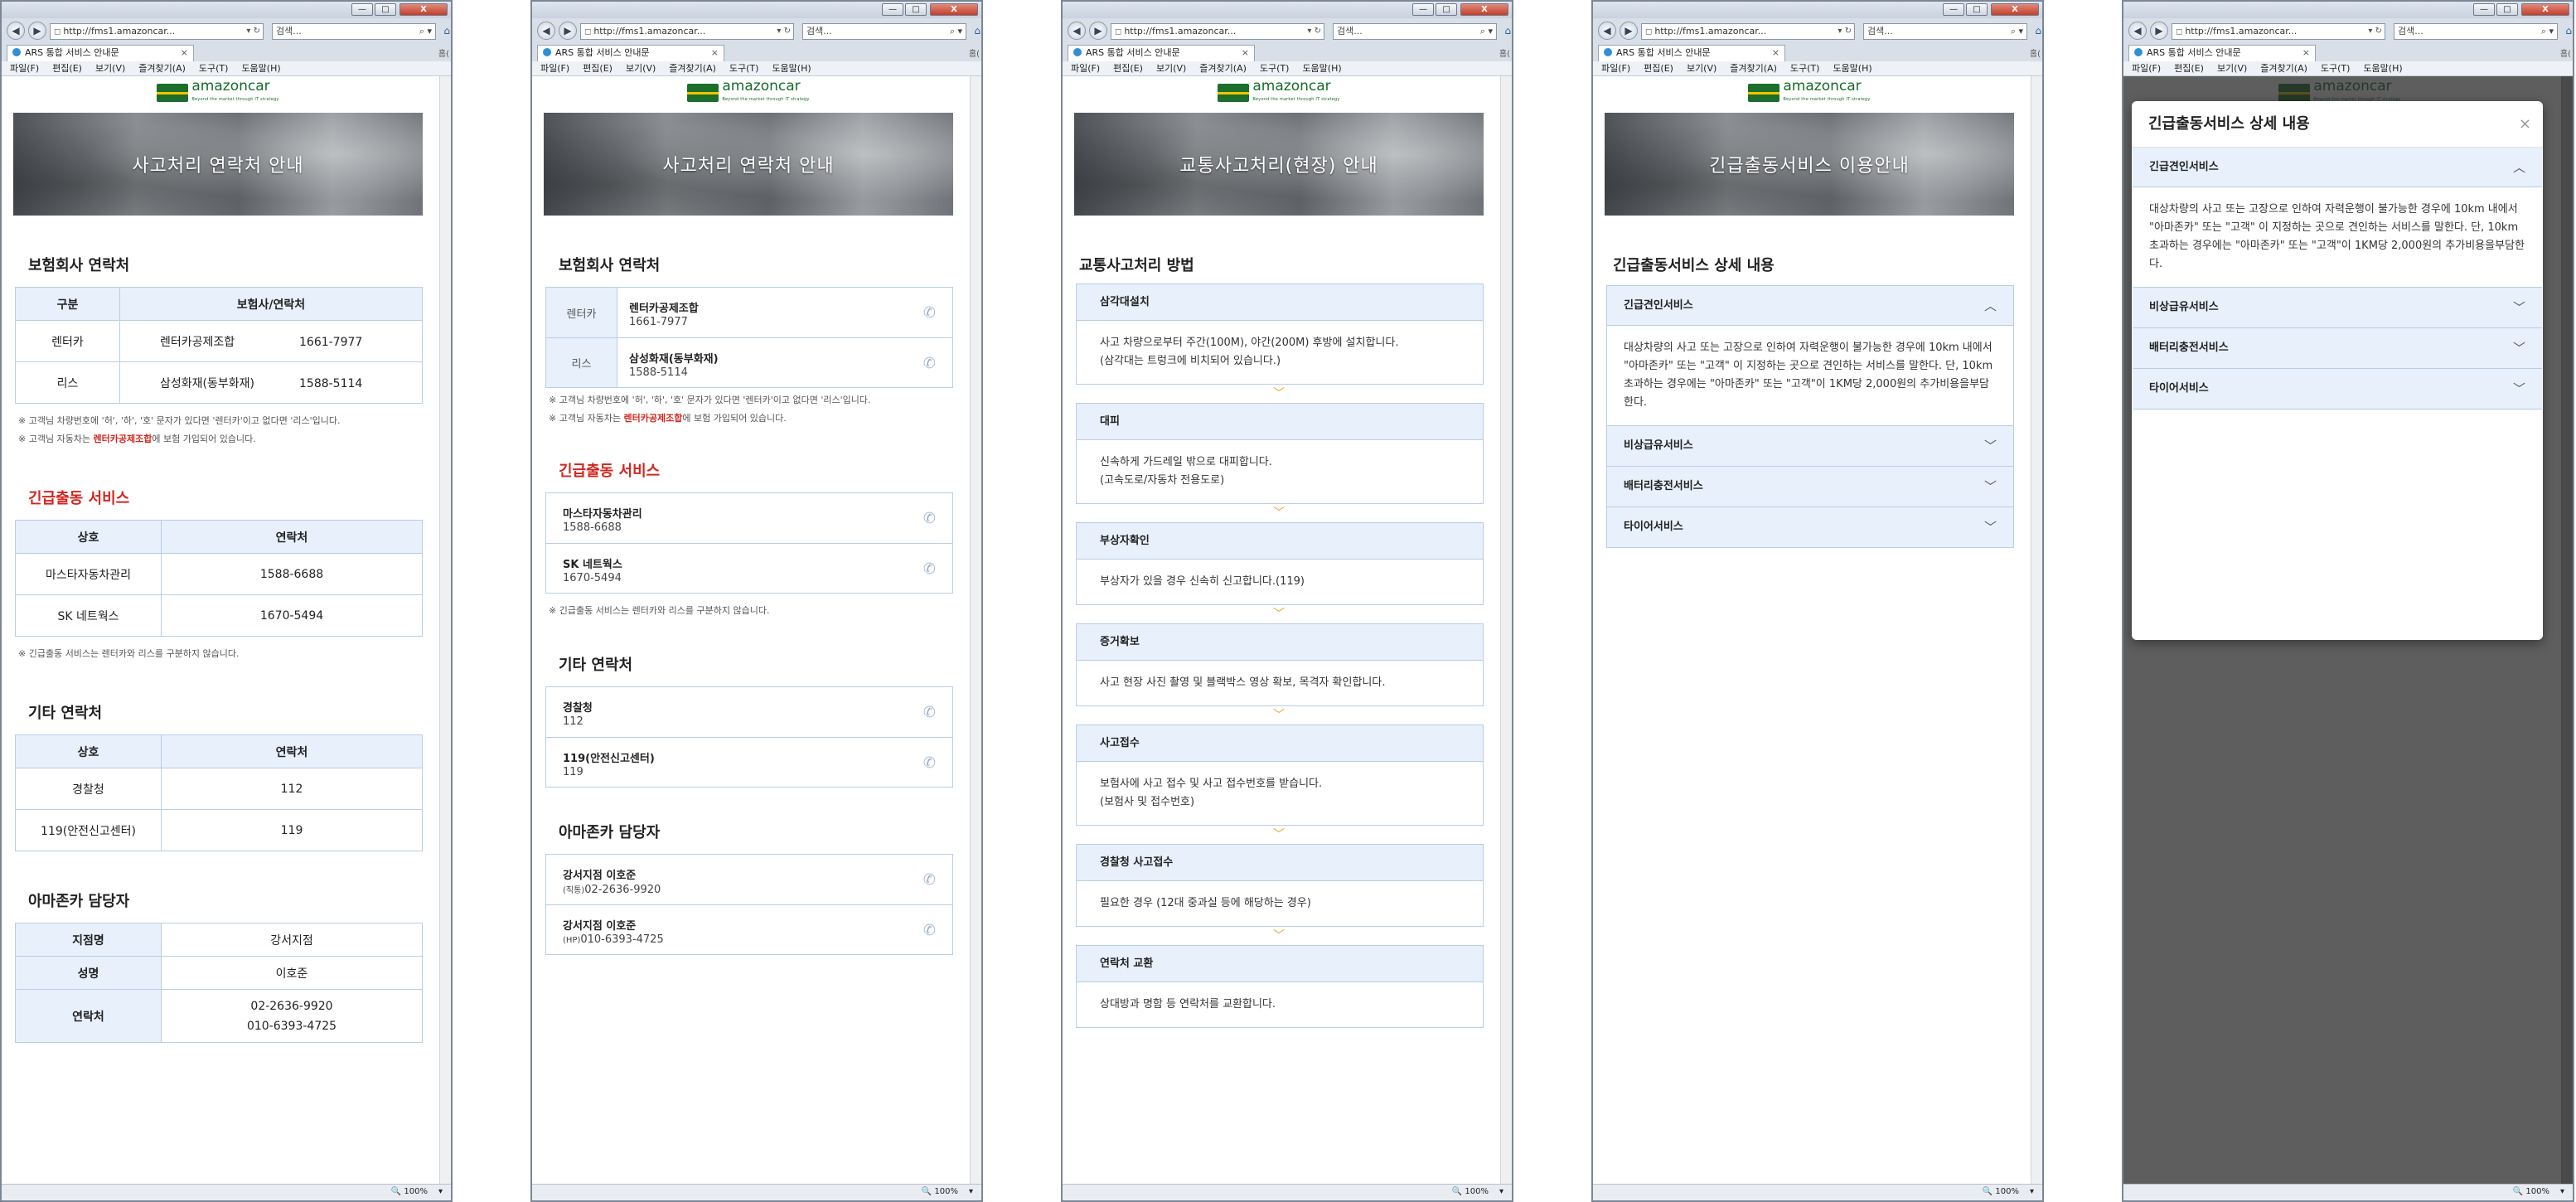 This screenshot has width=2576, height=1202. Describe the element at coordinates (330, 342) in the screenshot. I see `phone-number: 1661-7977` at that location.